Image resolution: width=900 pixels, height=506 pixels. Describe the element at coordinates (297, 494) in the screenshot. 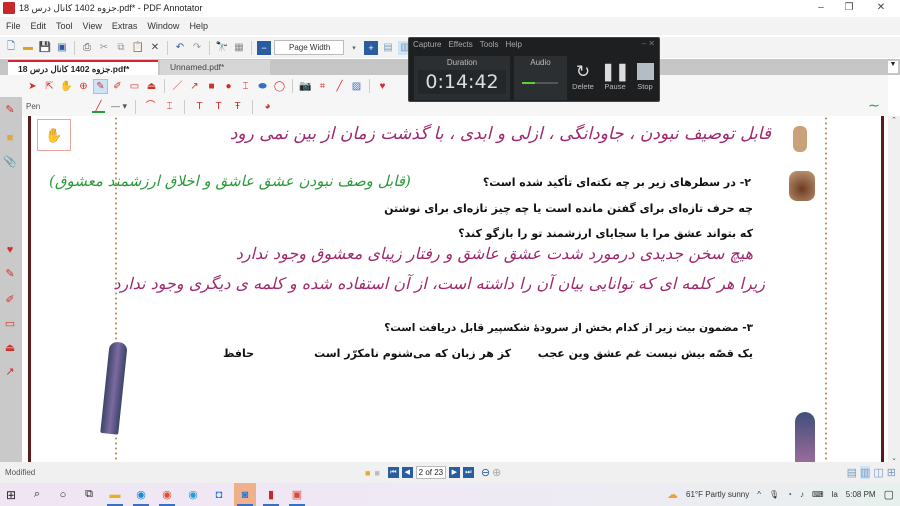

I see `camtasia-icon: ▣` at that location.